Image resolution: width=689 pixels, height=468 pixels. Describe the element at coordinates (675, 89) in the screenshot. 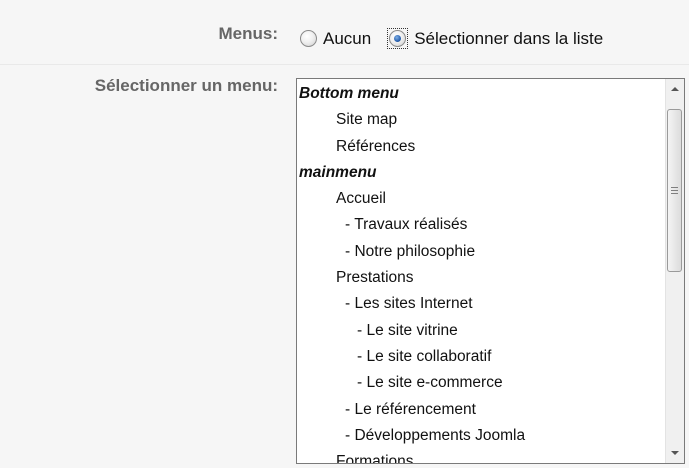

I see `scroll-up-arrow-icon` at that location.